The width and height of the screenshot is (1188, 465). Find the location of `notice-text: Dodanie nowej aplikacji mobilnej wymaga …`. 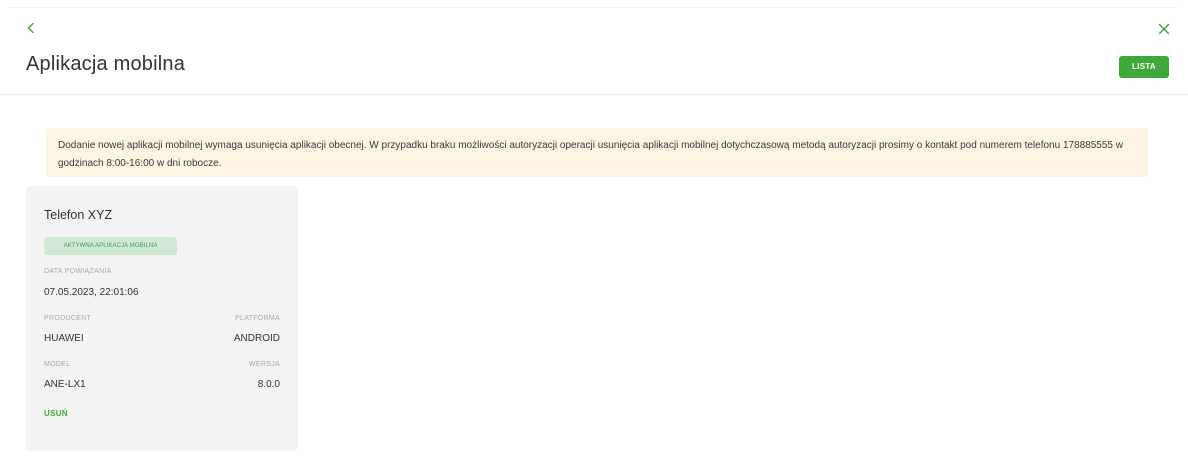

notice-text: Dodanie nowej aplikacji mobilnej wymaga … is located at coordinates (590, 154).